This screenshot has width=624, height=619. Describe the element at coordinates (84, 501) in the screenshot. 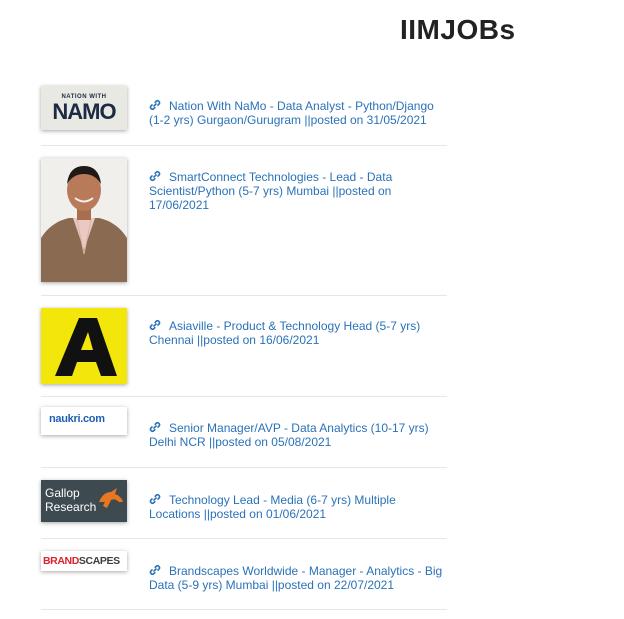

I see `gallop-research-logo: Gallop Research` at that location.